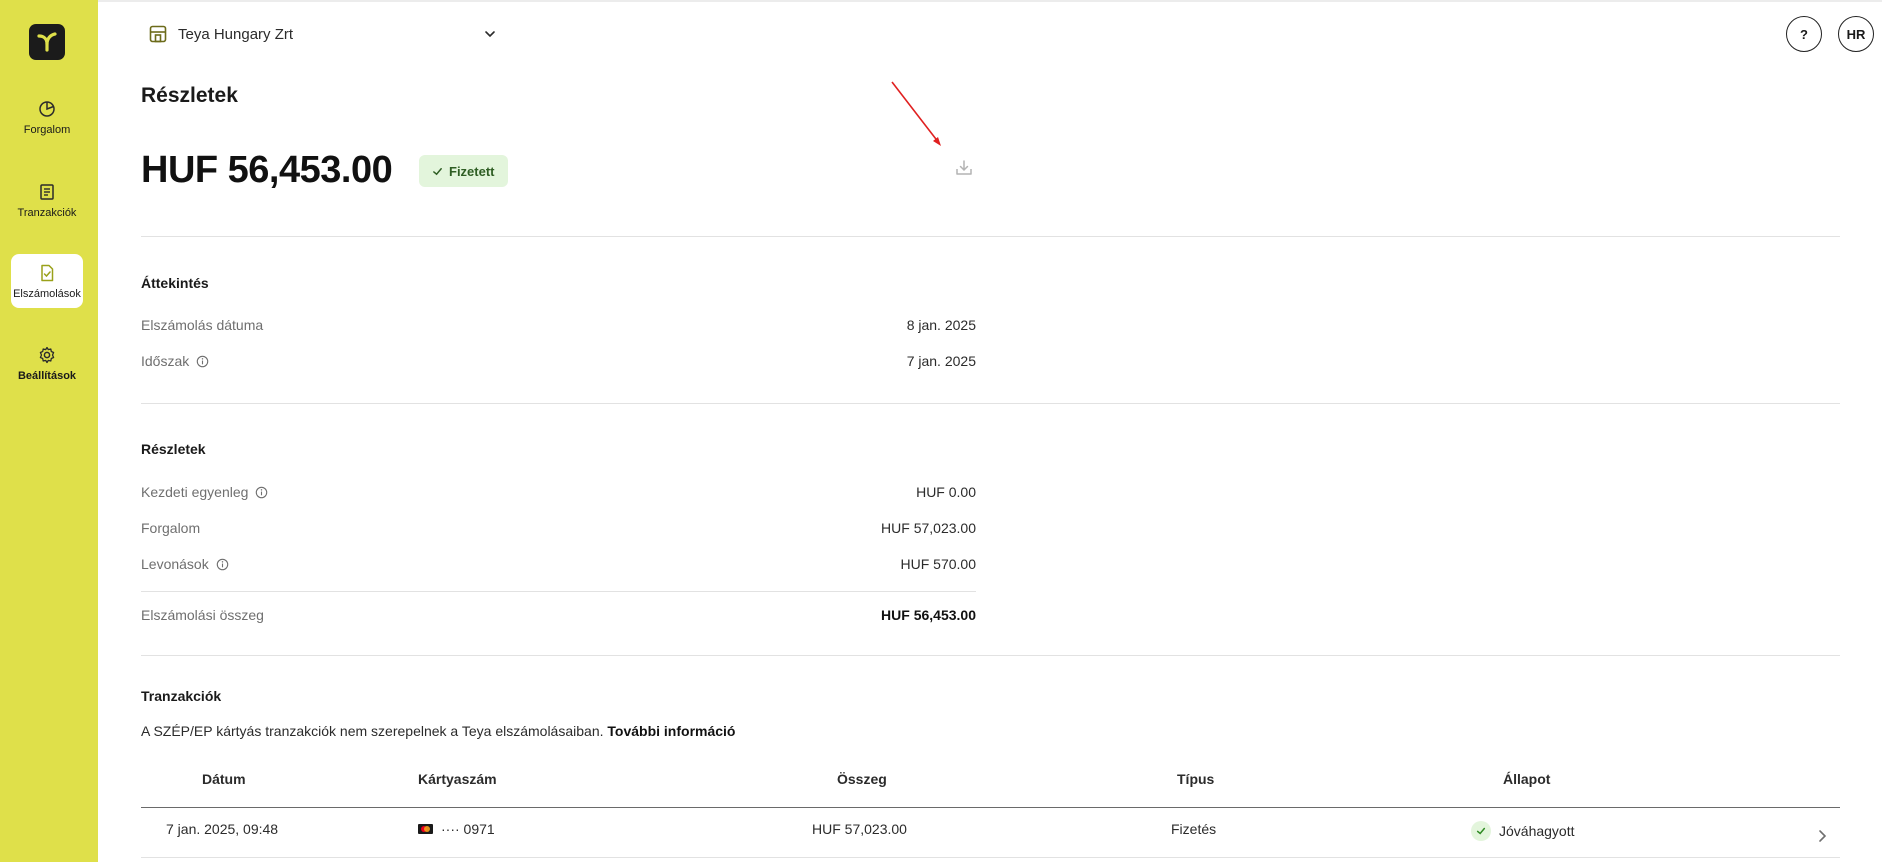  What do you see at coordinates (437, 171) in the screenshot?
I see `check-icon` at bounding box center [437, 171].